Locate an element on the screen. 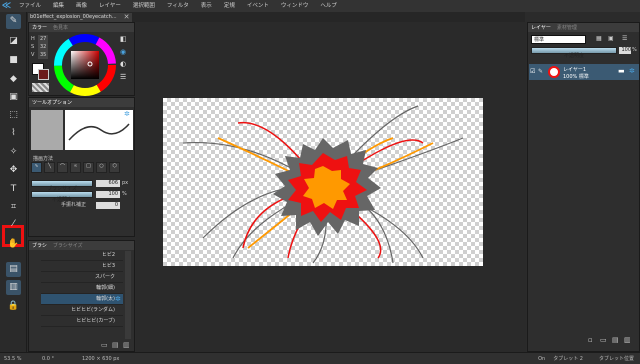  blend-mode-select: 標準 is located at coordinates (558, 39).